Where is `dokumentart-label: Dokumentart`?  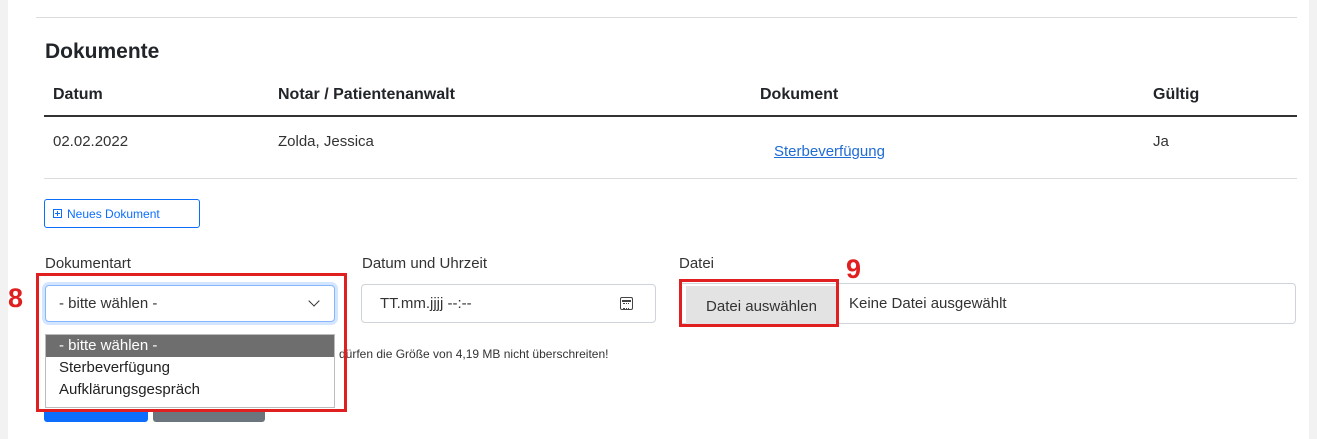
dokumentart-label: Dokumentart is located at coordinates (88, 263).